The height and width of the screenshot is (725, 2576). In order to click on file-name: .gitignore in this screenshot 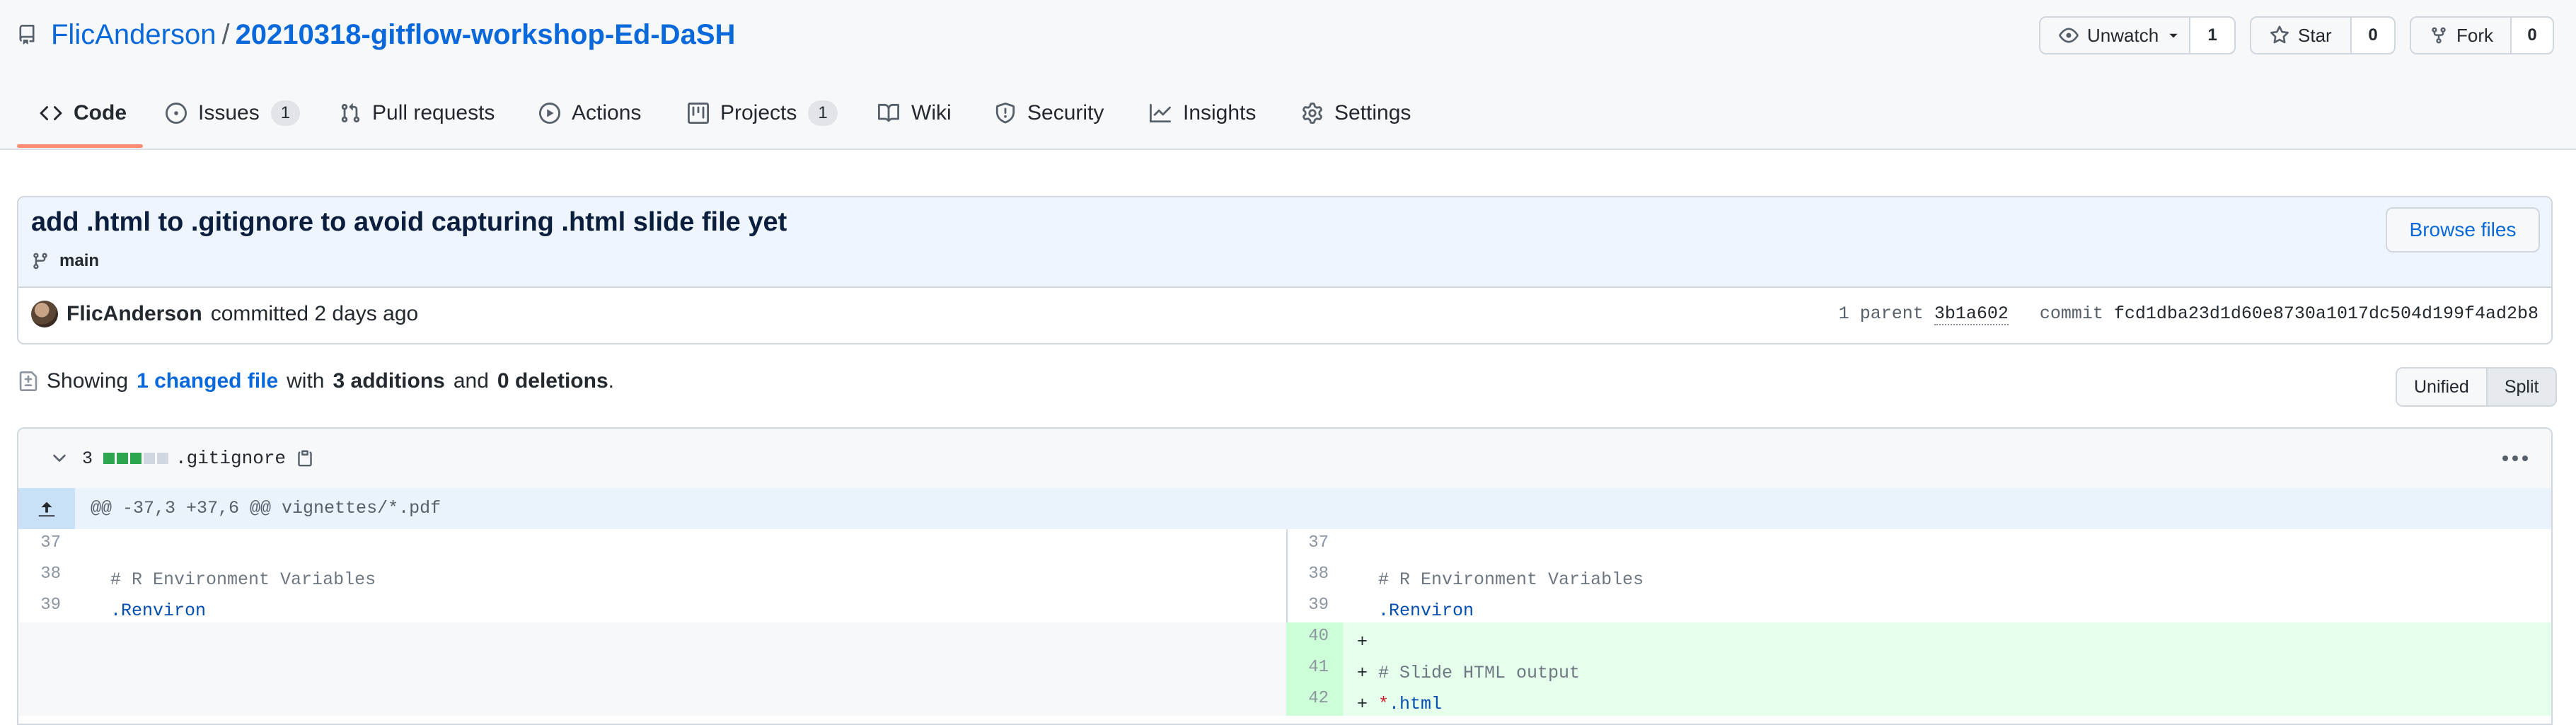, I will do `click(230, 458)`.